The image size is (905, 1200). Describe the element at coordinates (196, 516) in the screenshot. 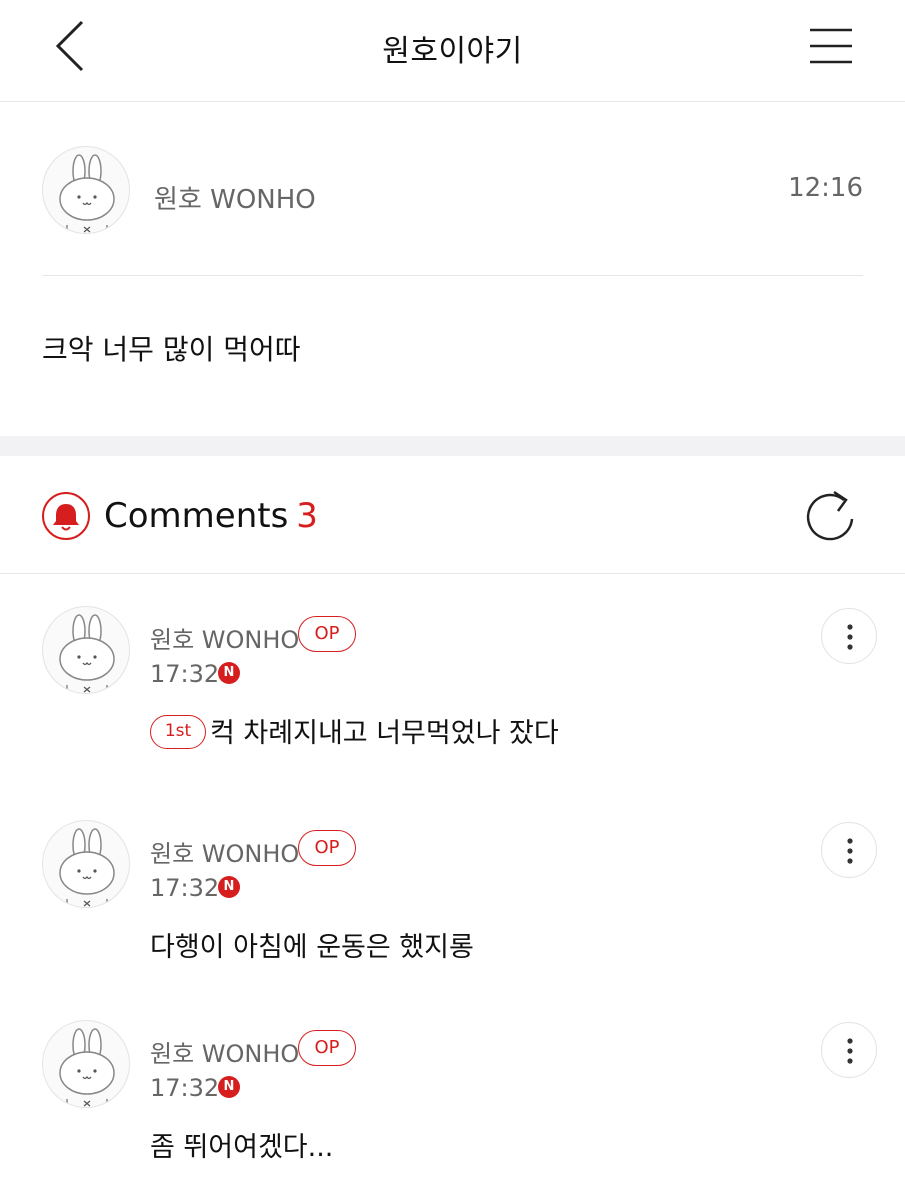

I see `comments-label: Comments` at that location.